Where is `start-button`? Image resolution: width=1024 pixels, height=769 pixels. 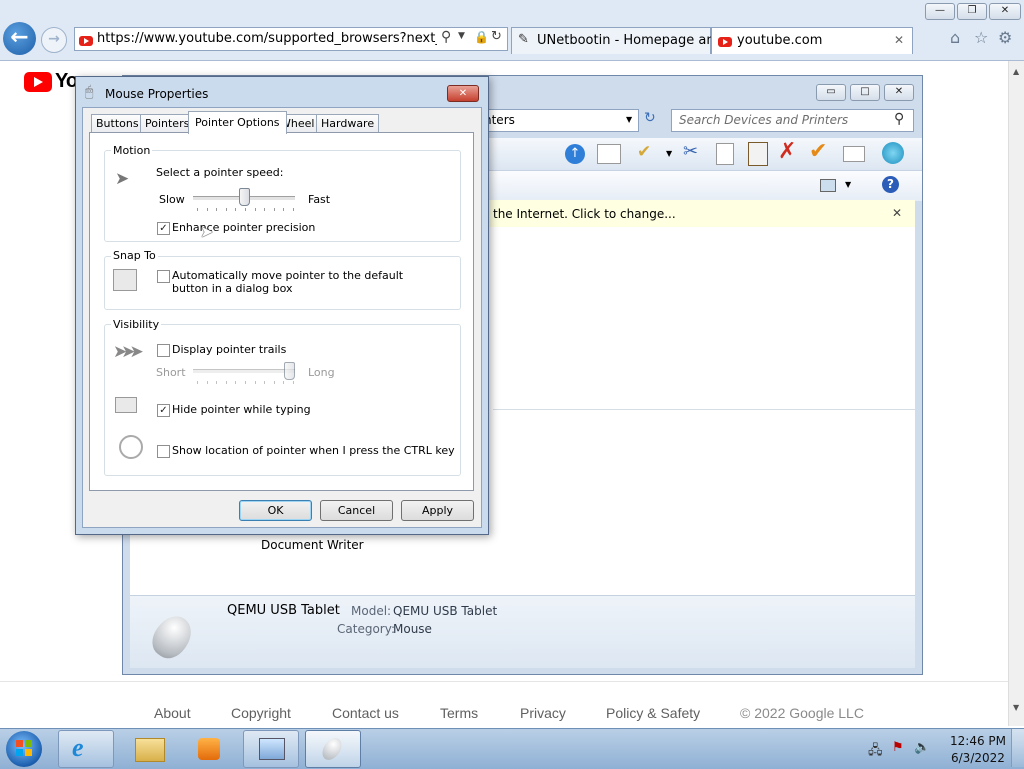
start-button is located at coordinates (24, 749).